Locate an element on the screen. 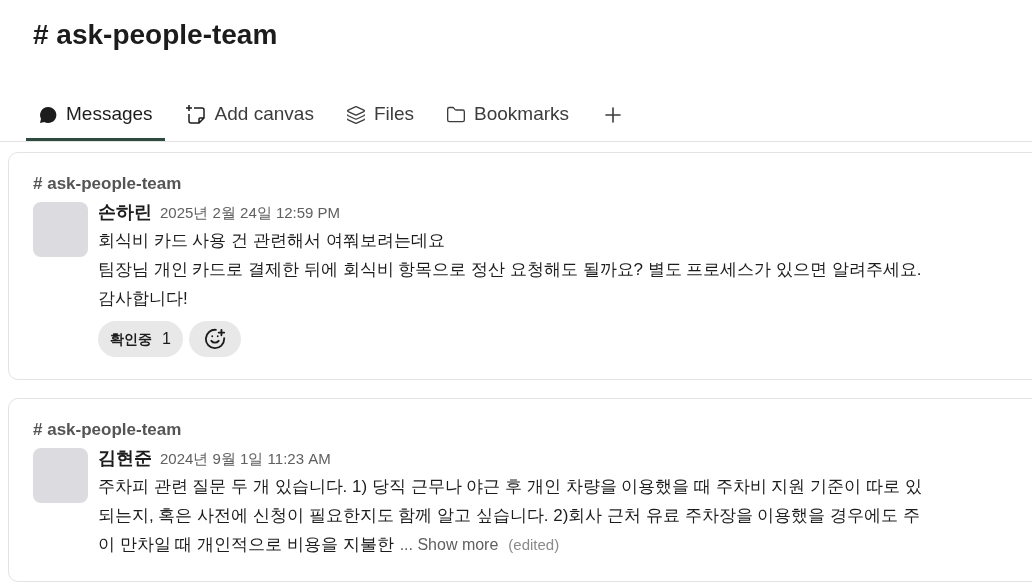 The height and width of the screenshot is (586, 1032). smiley-plus-icon is located at coordinates (214, 339).